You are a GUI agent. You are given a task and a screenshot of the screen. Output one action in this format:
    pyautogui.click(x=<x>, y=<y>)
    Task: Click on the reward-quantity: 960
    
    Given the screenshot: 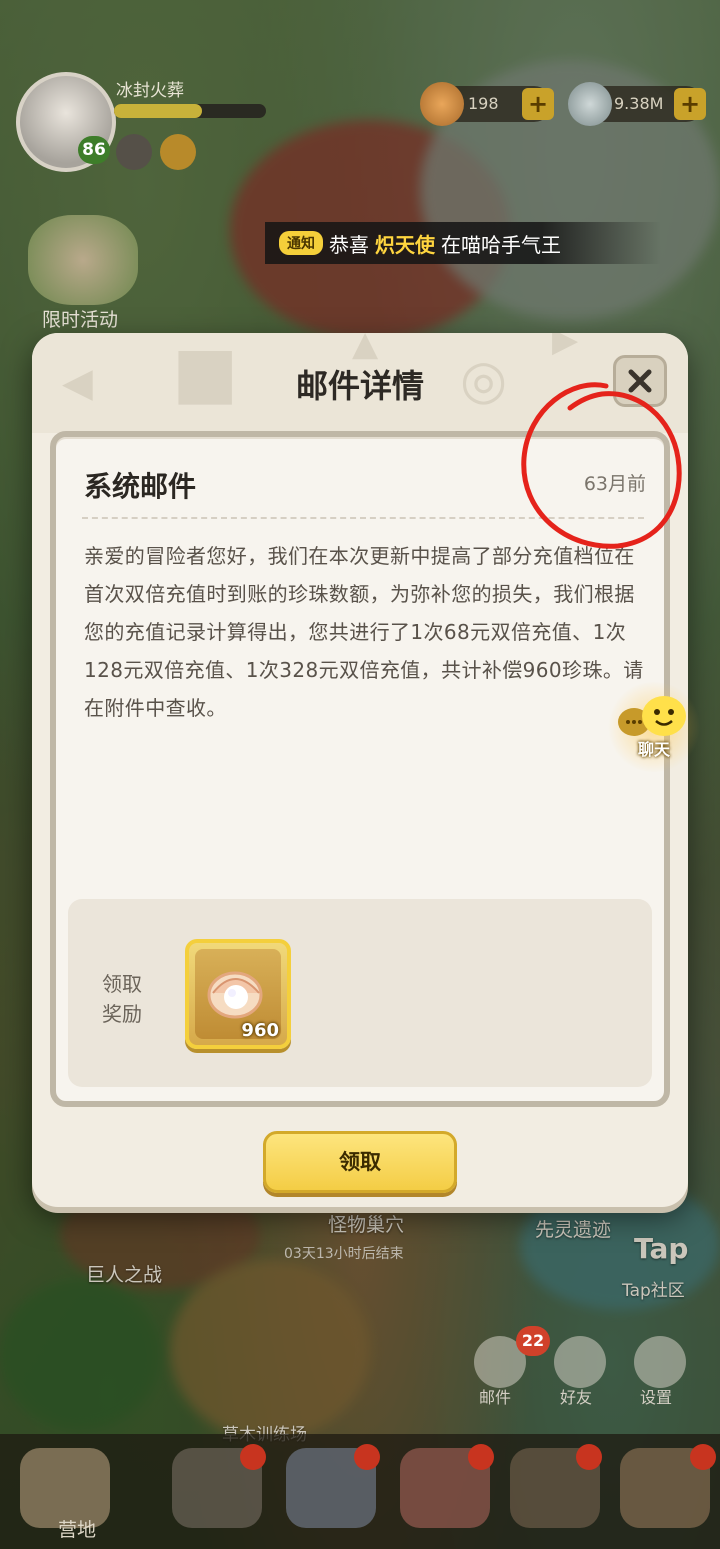 What is the action you would take?
    pyautogui.click(x=260, y=1030)
    